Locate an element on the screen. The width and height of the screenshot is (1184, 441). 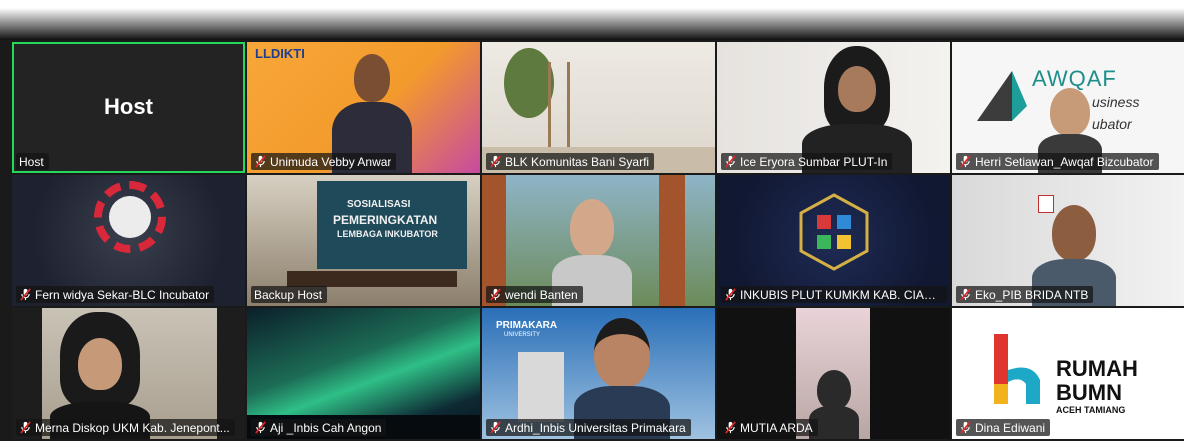
participant-name: MUTIA ARDA is located at coordinates (776, 427).